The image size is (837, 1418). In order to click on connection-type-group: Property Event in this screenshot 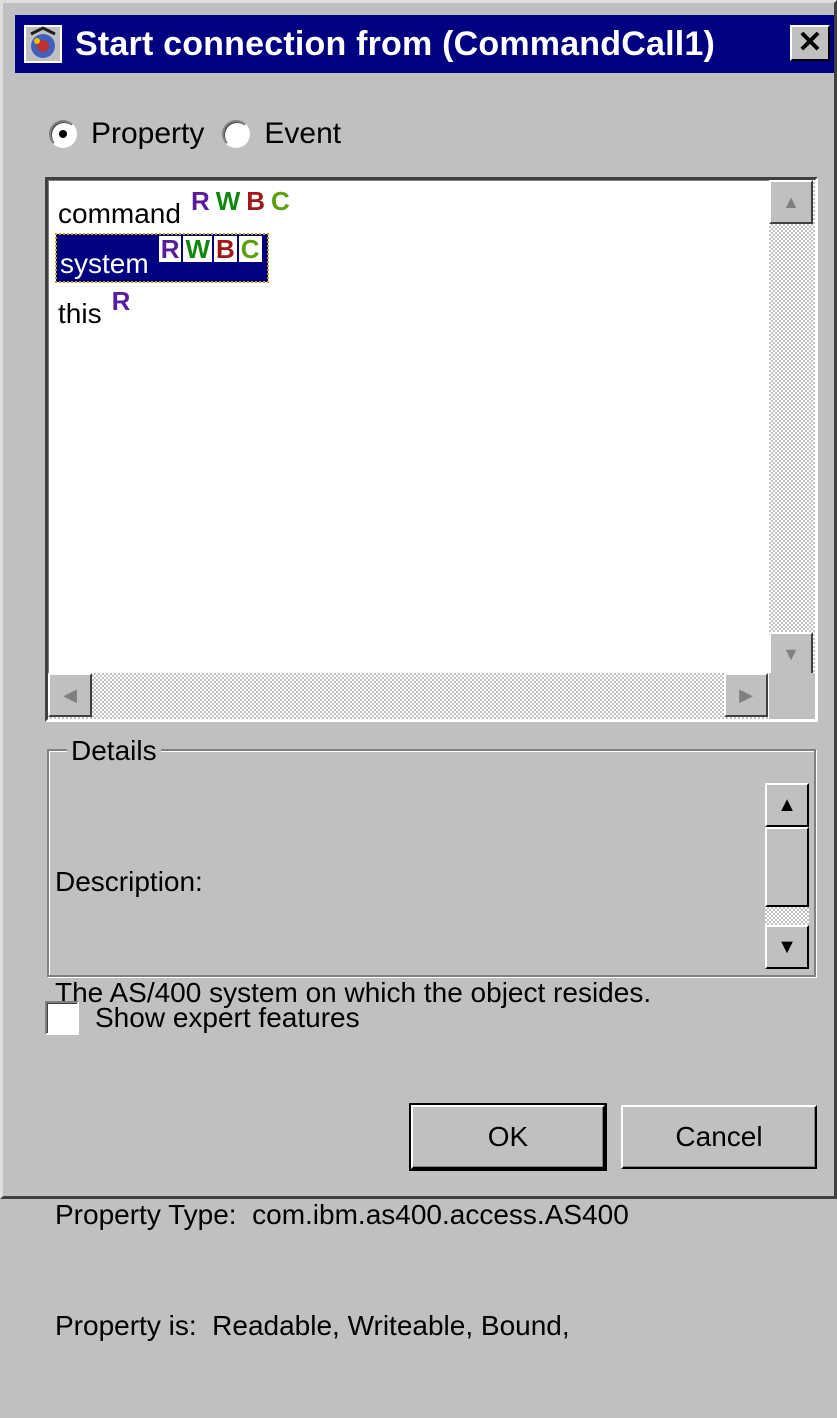, I will do `click(204, 134)`.